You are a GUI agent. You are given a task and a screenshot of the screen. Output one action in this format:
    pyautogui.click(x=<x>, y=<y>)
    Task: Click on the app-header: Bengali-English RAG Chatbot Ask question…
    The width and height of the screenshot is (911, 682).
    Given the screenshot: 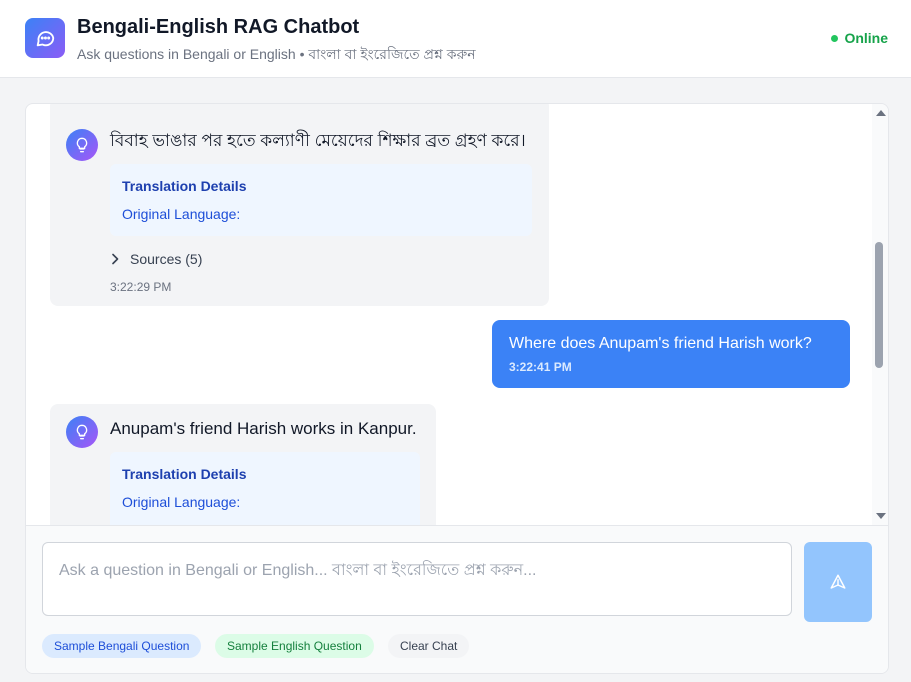 What is the action you would take?
    pyautogui.click(x=455, y=39)
    